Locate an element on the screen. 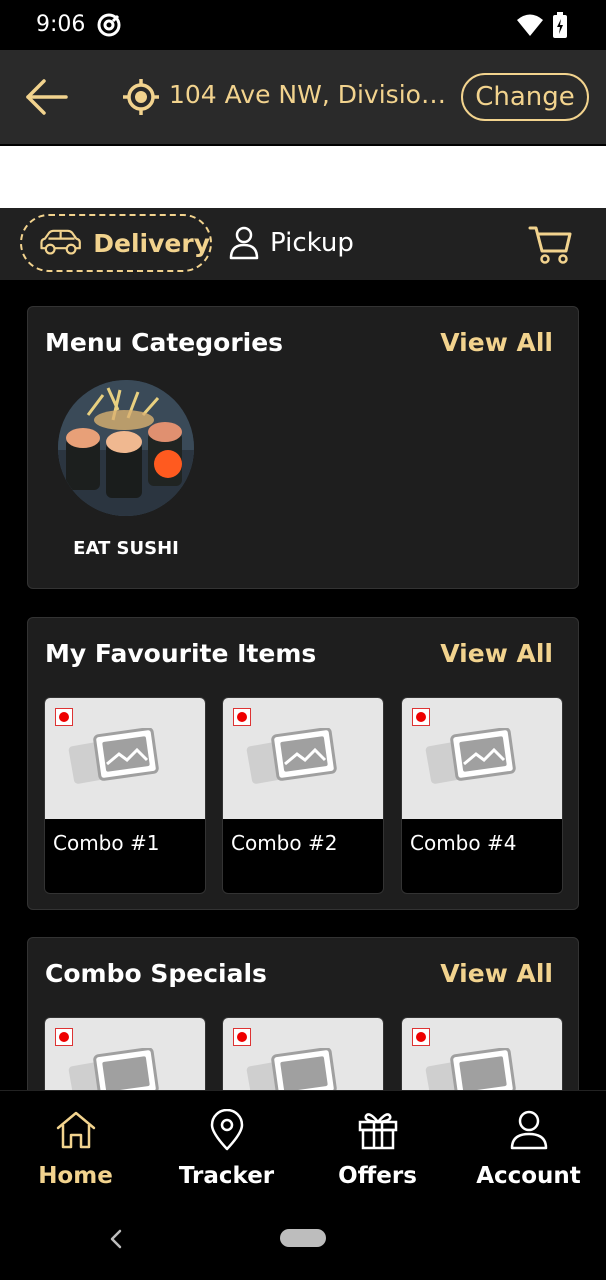 This screenshot has height=1280, width=606. nav-offers: Offers is located at coordinates (377, 1145).